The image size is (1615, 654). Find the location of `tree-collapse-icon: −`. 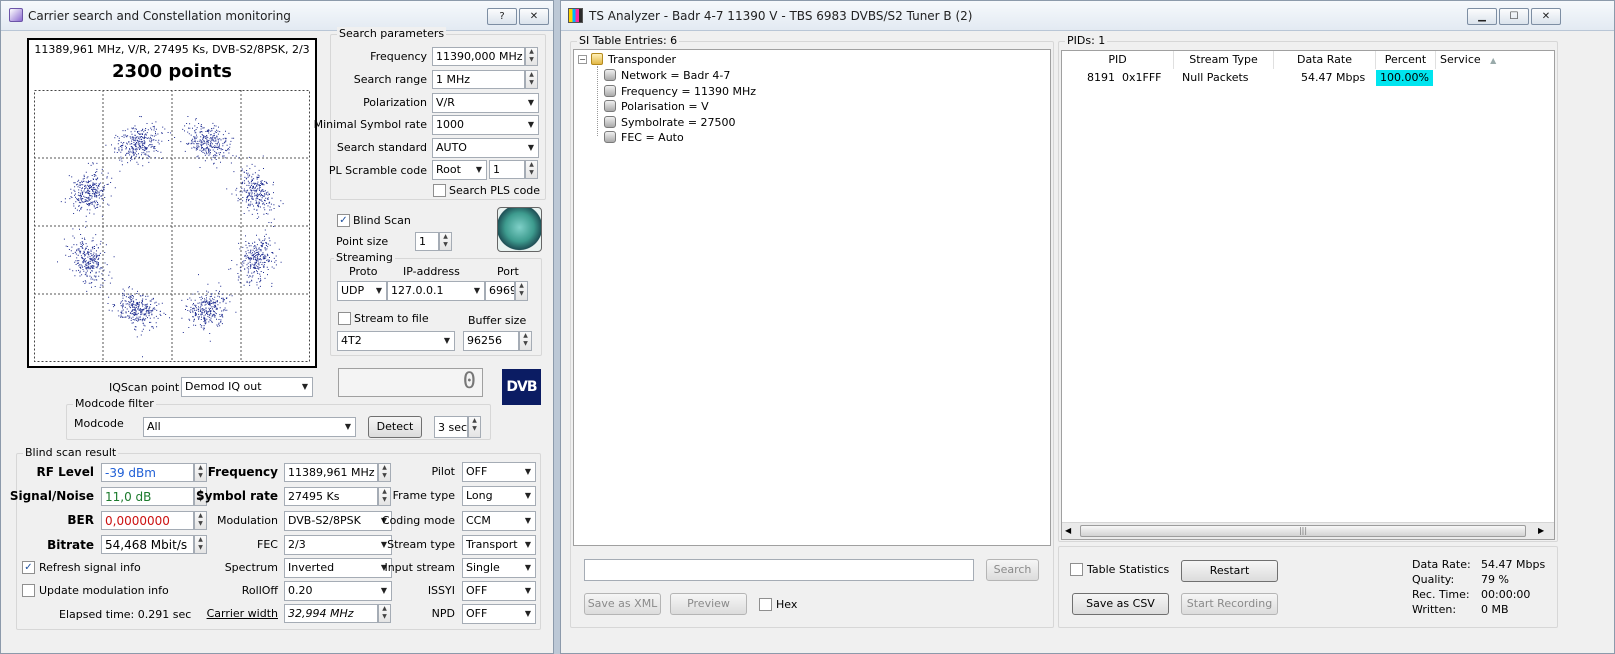

tree-collapse-icon: − is located at coordinates (582, 59).